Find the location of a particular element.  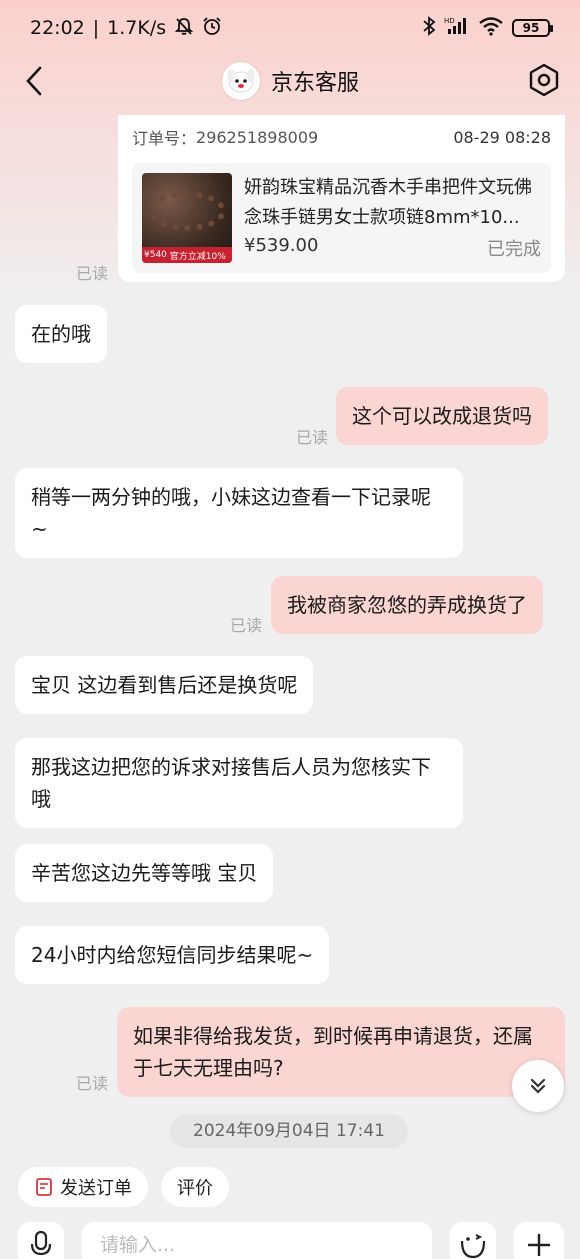

status-time: 22:02 is located at coordinates (57, 28).